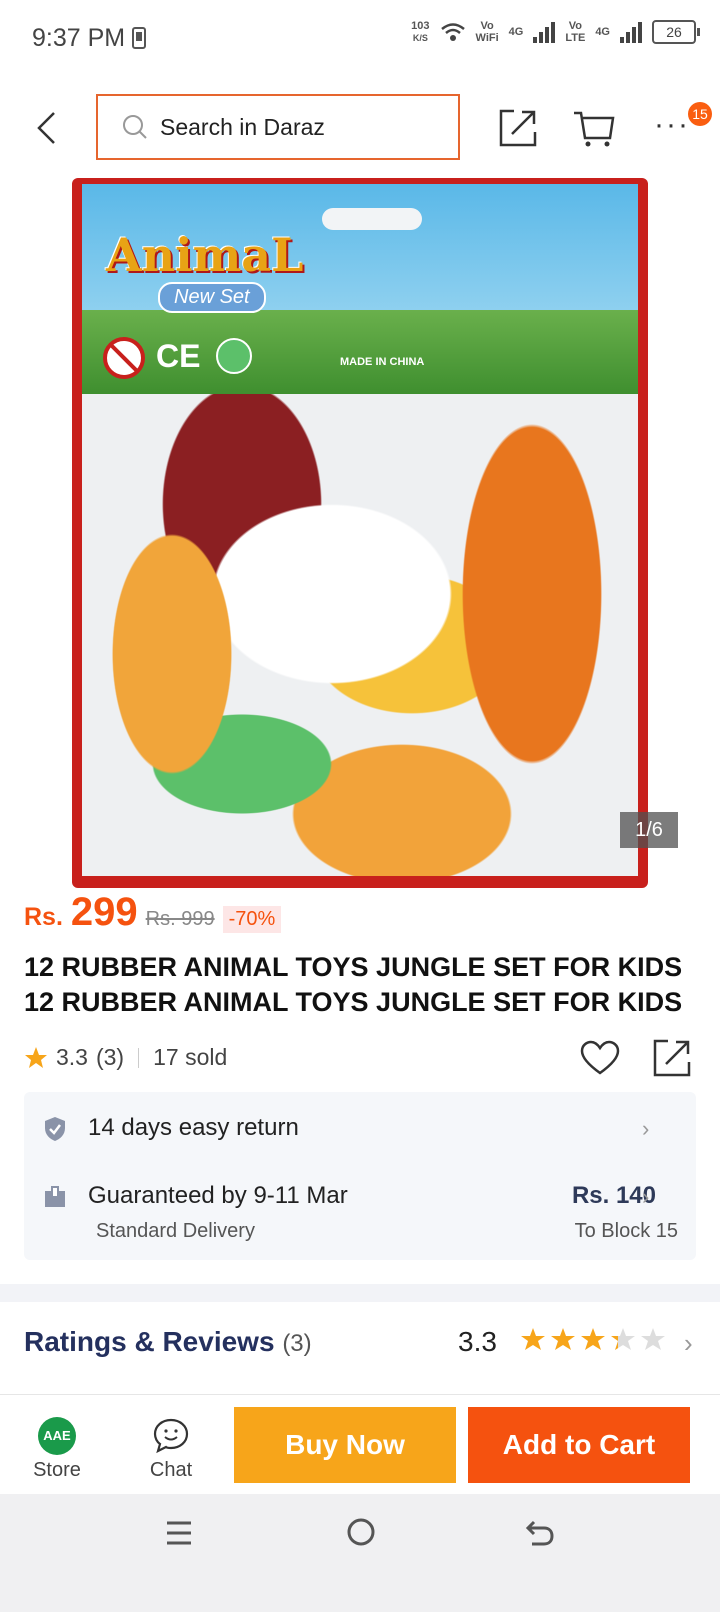  What do you see at coordinates (700, 114) in the screenshot?
I see `more-badge: 15` at bounding box center [700, 114].